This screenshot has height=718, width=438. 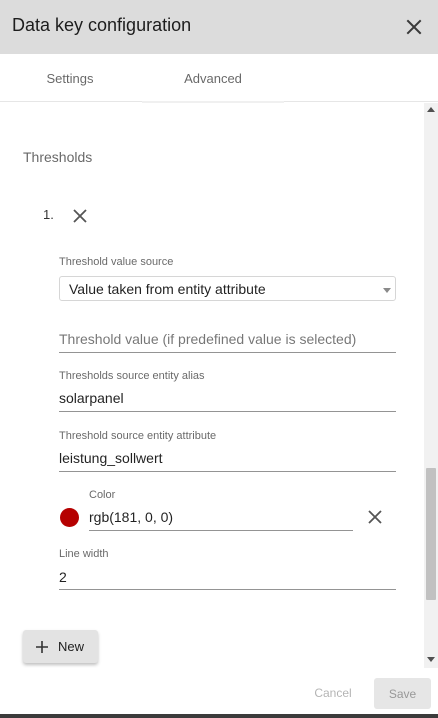 What do you see at coordinates (219, 716) in the screenshot?
I see `bottom-edge` at bounding box center [219, 716].